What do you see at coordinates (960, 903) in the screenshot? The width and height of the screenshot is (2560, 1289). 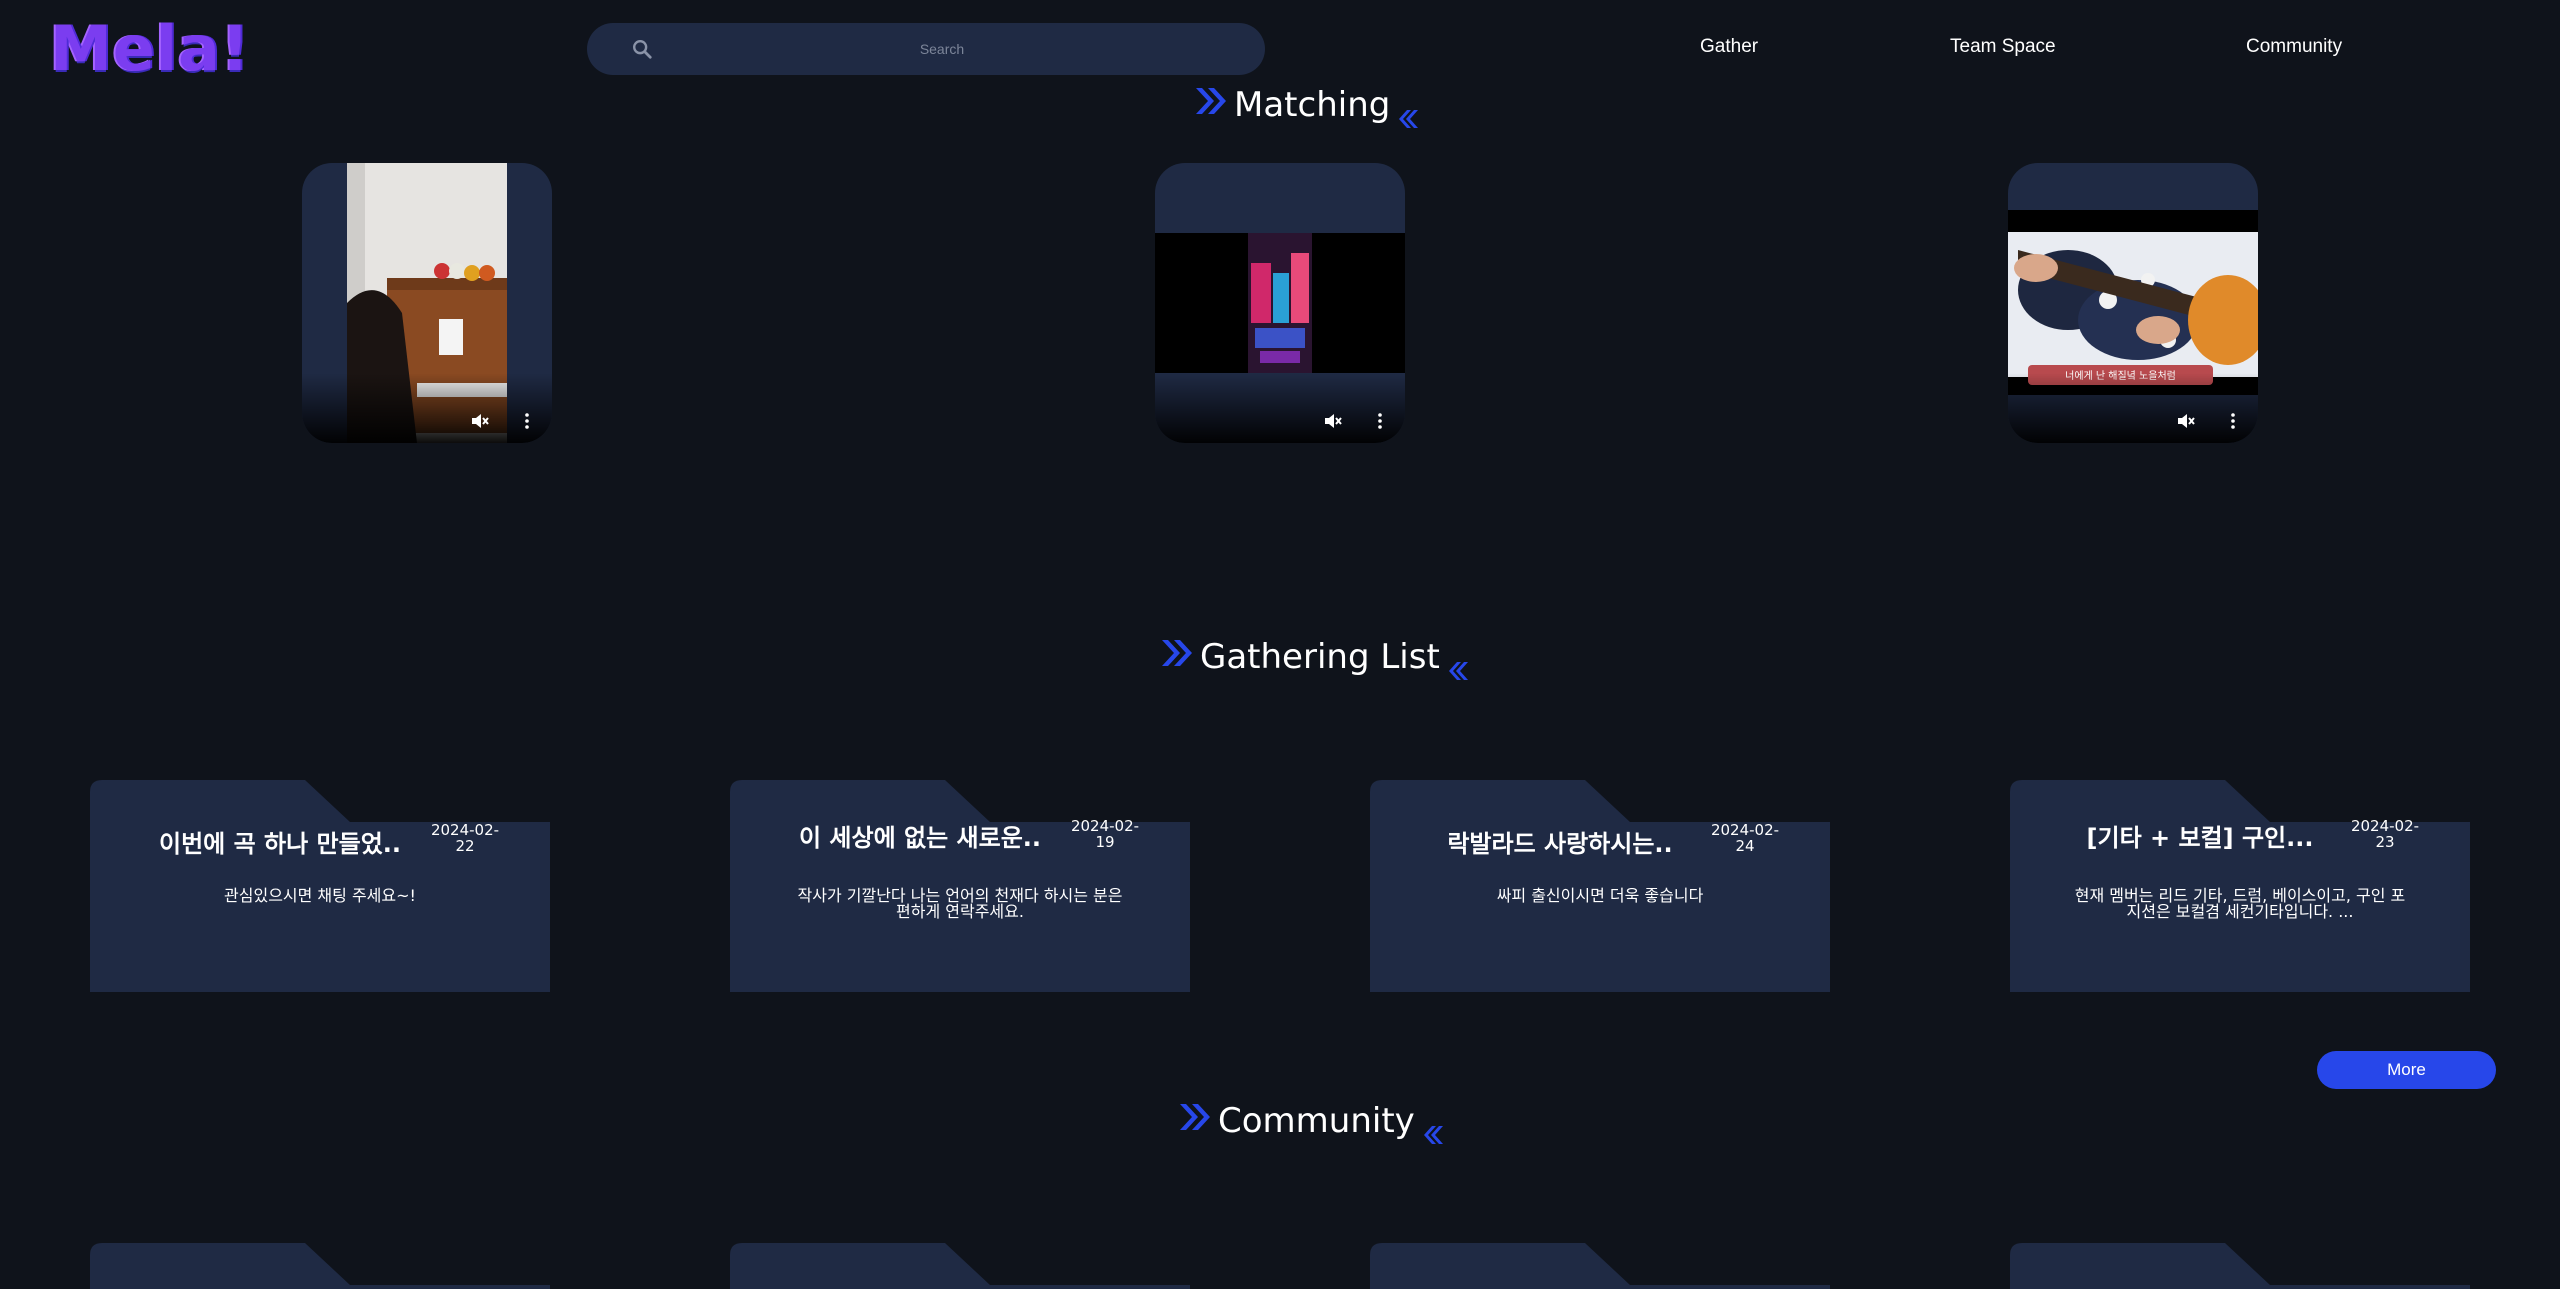 I see `gathering-description: 작사가 기깔난다 나는 언어의 천재다 하시는 분은 편하게 연락주세요.` at bounding box center [960, 903].